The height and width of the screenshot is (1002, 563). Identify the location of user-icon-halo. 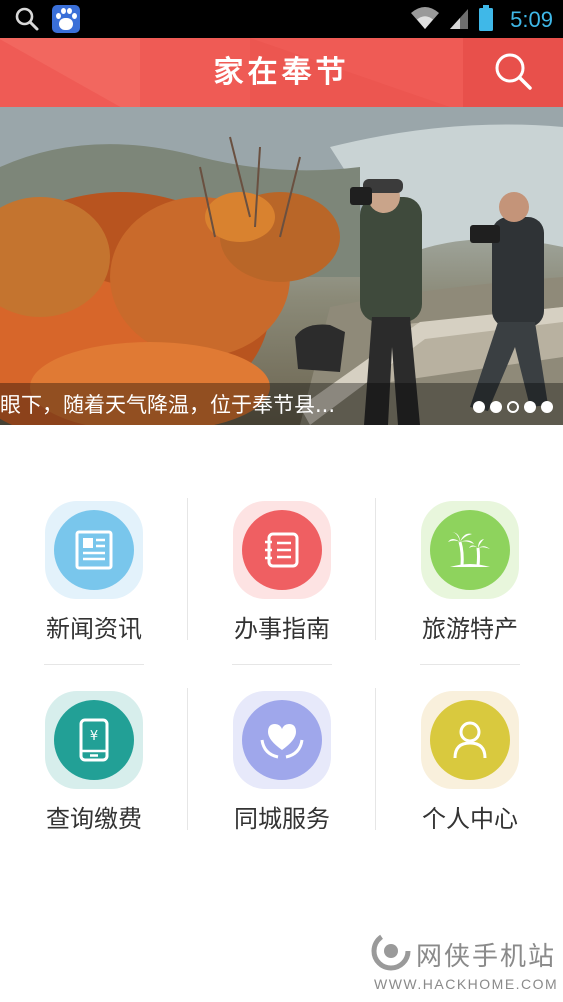
(470, 740).